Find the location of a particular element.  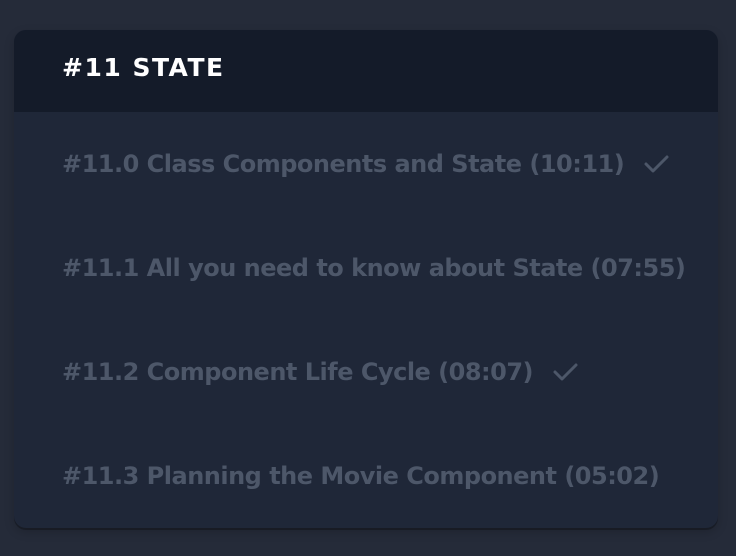

section-title: #11 STATE is located at coordinates (143, 67).